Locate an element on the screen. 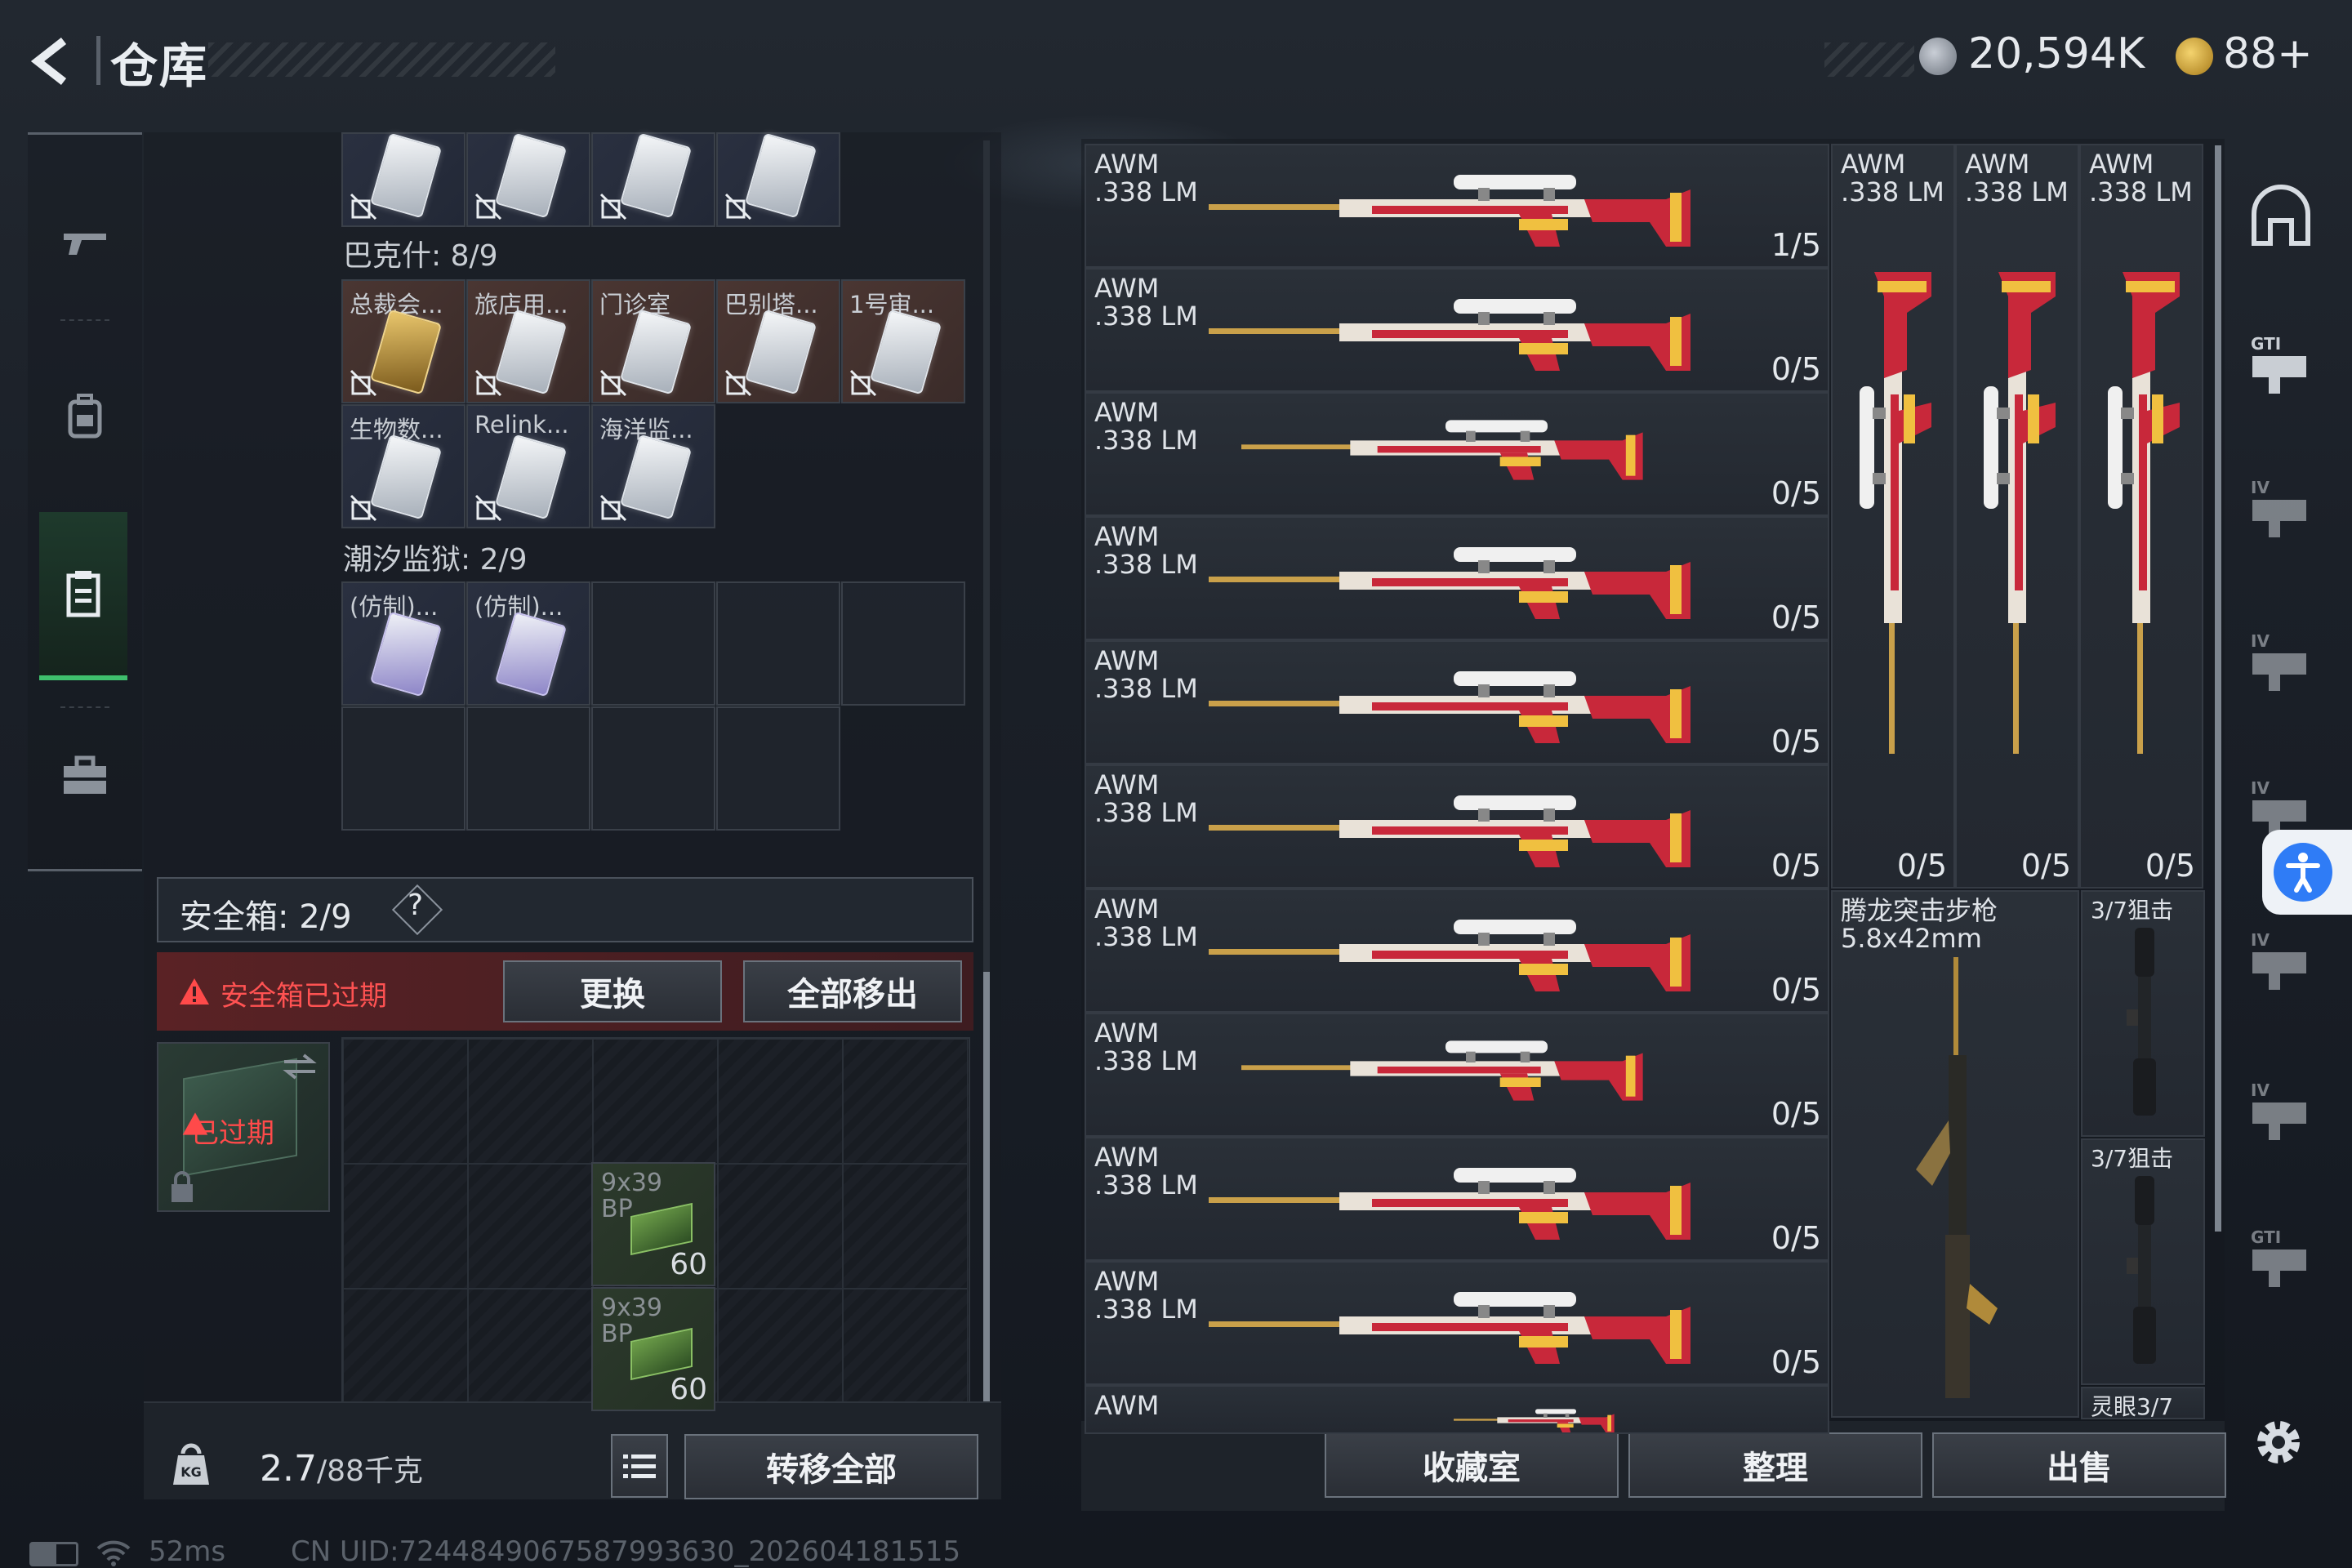 The width and height of the screenshot is (2352, 1568). warning-icon is located at coordinates (194, 991).